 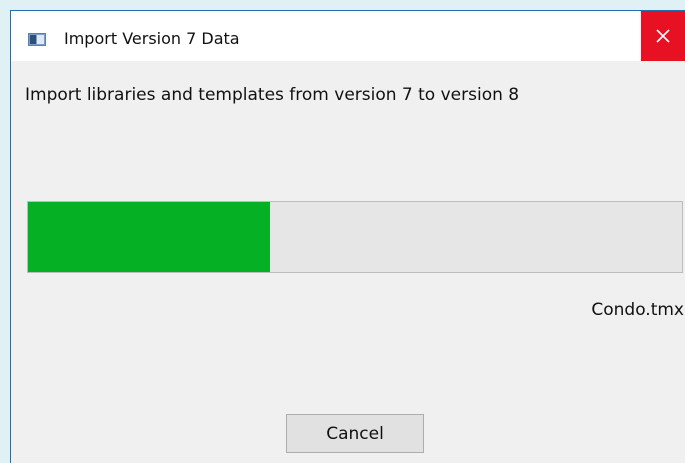 What do you see at coordinates (149, 237) in the screenshot?
I see `progress-fill` at bounding box center [149, 237].